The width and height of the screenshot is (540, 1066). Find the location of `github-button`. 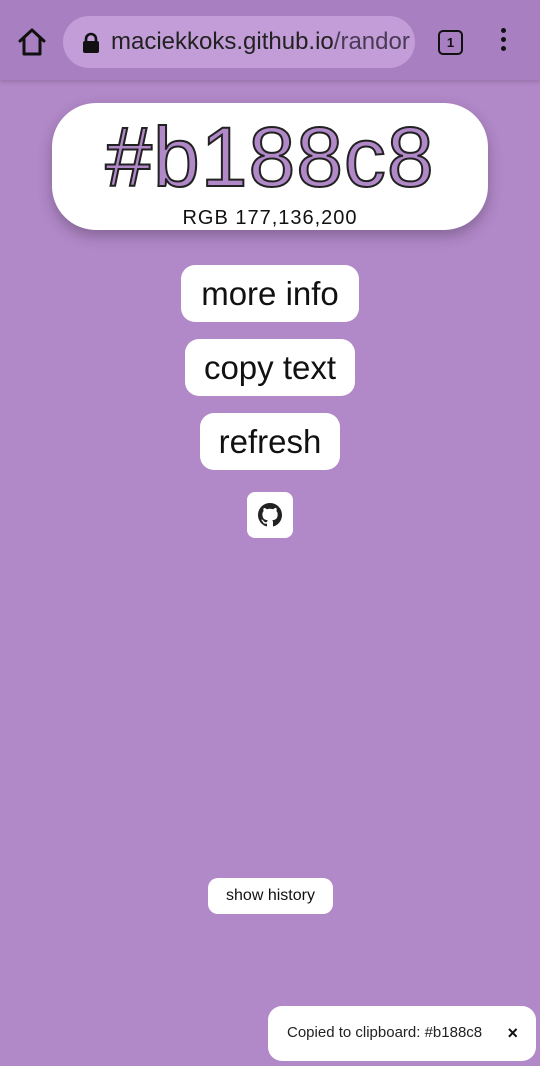

github-button is located at coordinates (270, 515).